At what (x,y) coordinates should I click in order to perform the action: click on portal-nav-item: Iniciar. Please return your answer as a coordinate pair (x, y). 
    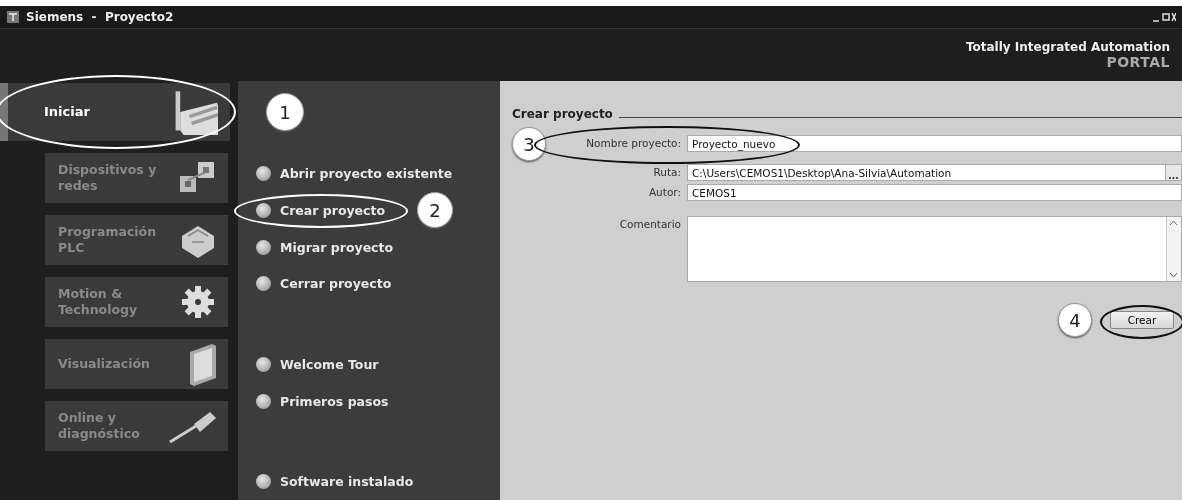
    Looking at the image, I should click on (115, 112).